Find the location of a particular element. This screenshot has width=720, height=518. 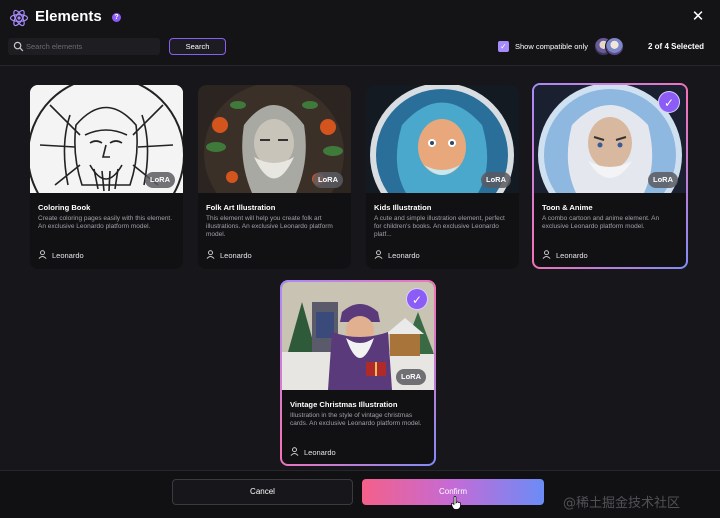

show-compatible-label: Show compatible only is located at coordinates (551, 46).